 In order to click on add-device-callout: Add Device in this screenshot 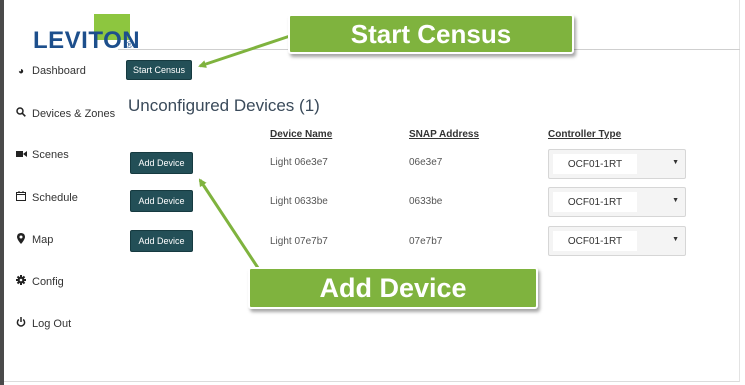, I will do `click(393, 288)`.